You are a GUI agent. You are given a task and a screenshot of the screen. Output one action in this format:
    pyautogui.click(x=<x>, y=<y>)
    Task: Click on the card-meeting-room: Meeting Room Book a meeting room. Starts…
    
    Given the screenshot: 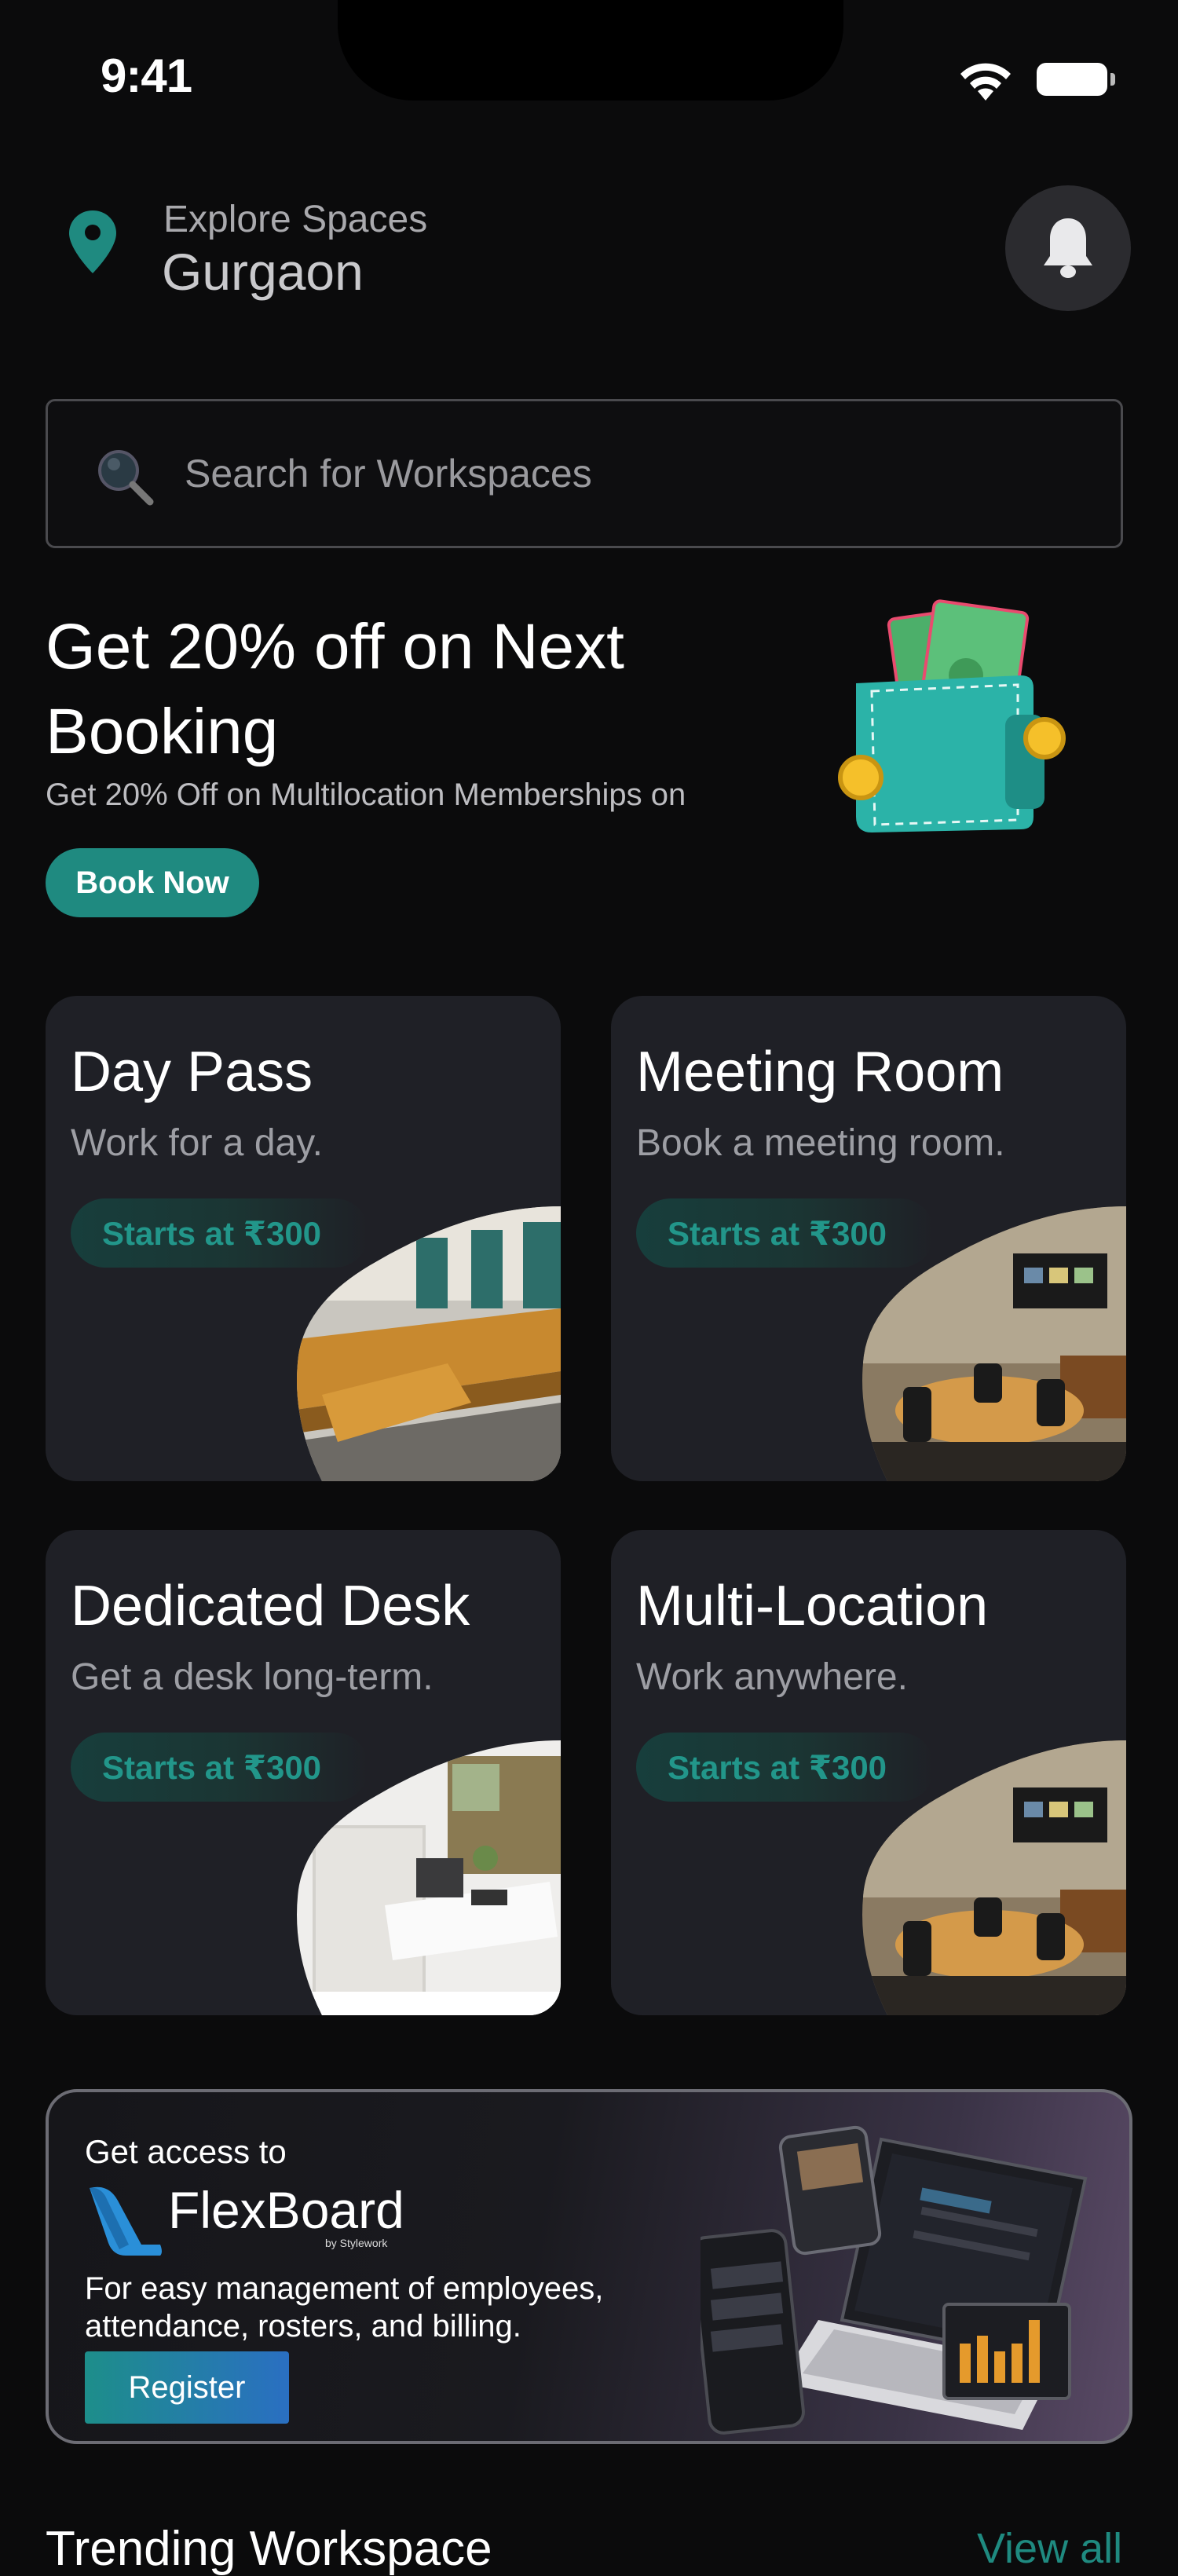 What is the action you would take?
    pyautogui.click(x=868, y=1238)
    